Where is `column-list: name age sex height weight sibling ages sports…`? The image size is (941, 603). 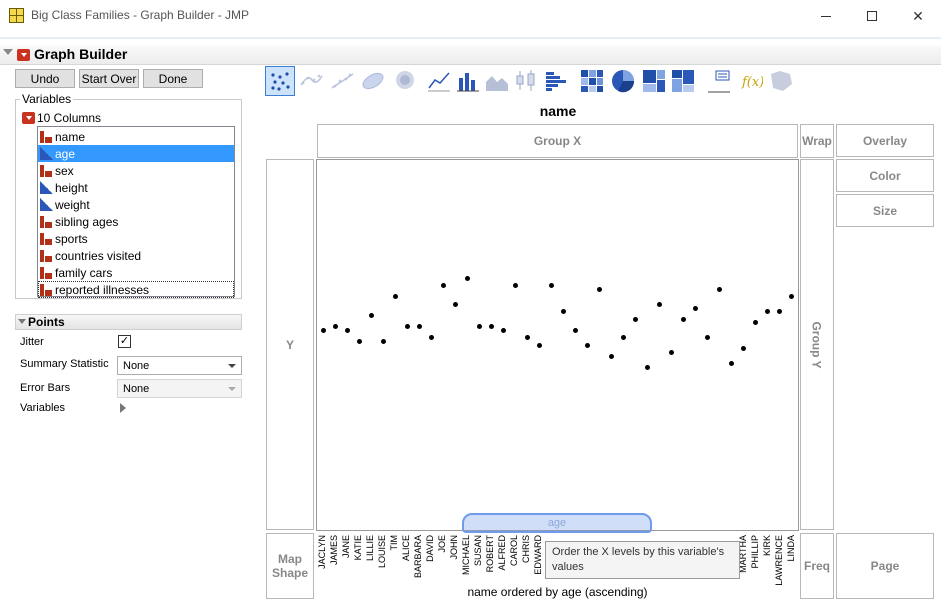
column-list: name age sex height weight sibling ages sports… is located at coordinates (136, 212).